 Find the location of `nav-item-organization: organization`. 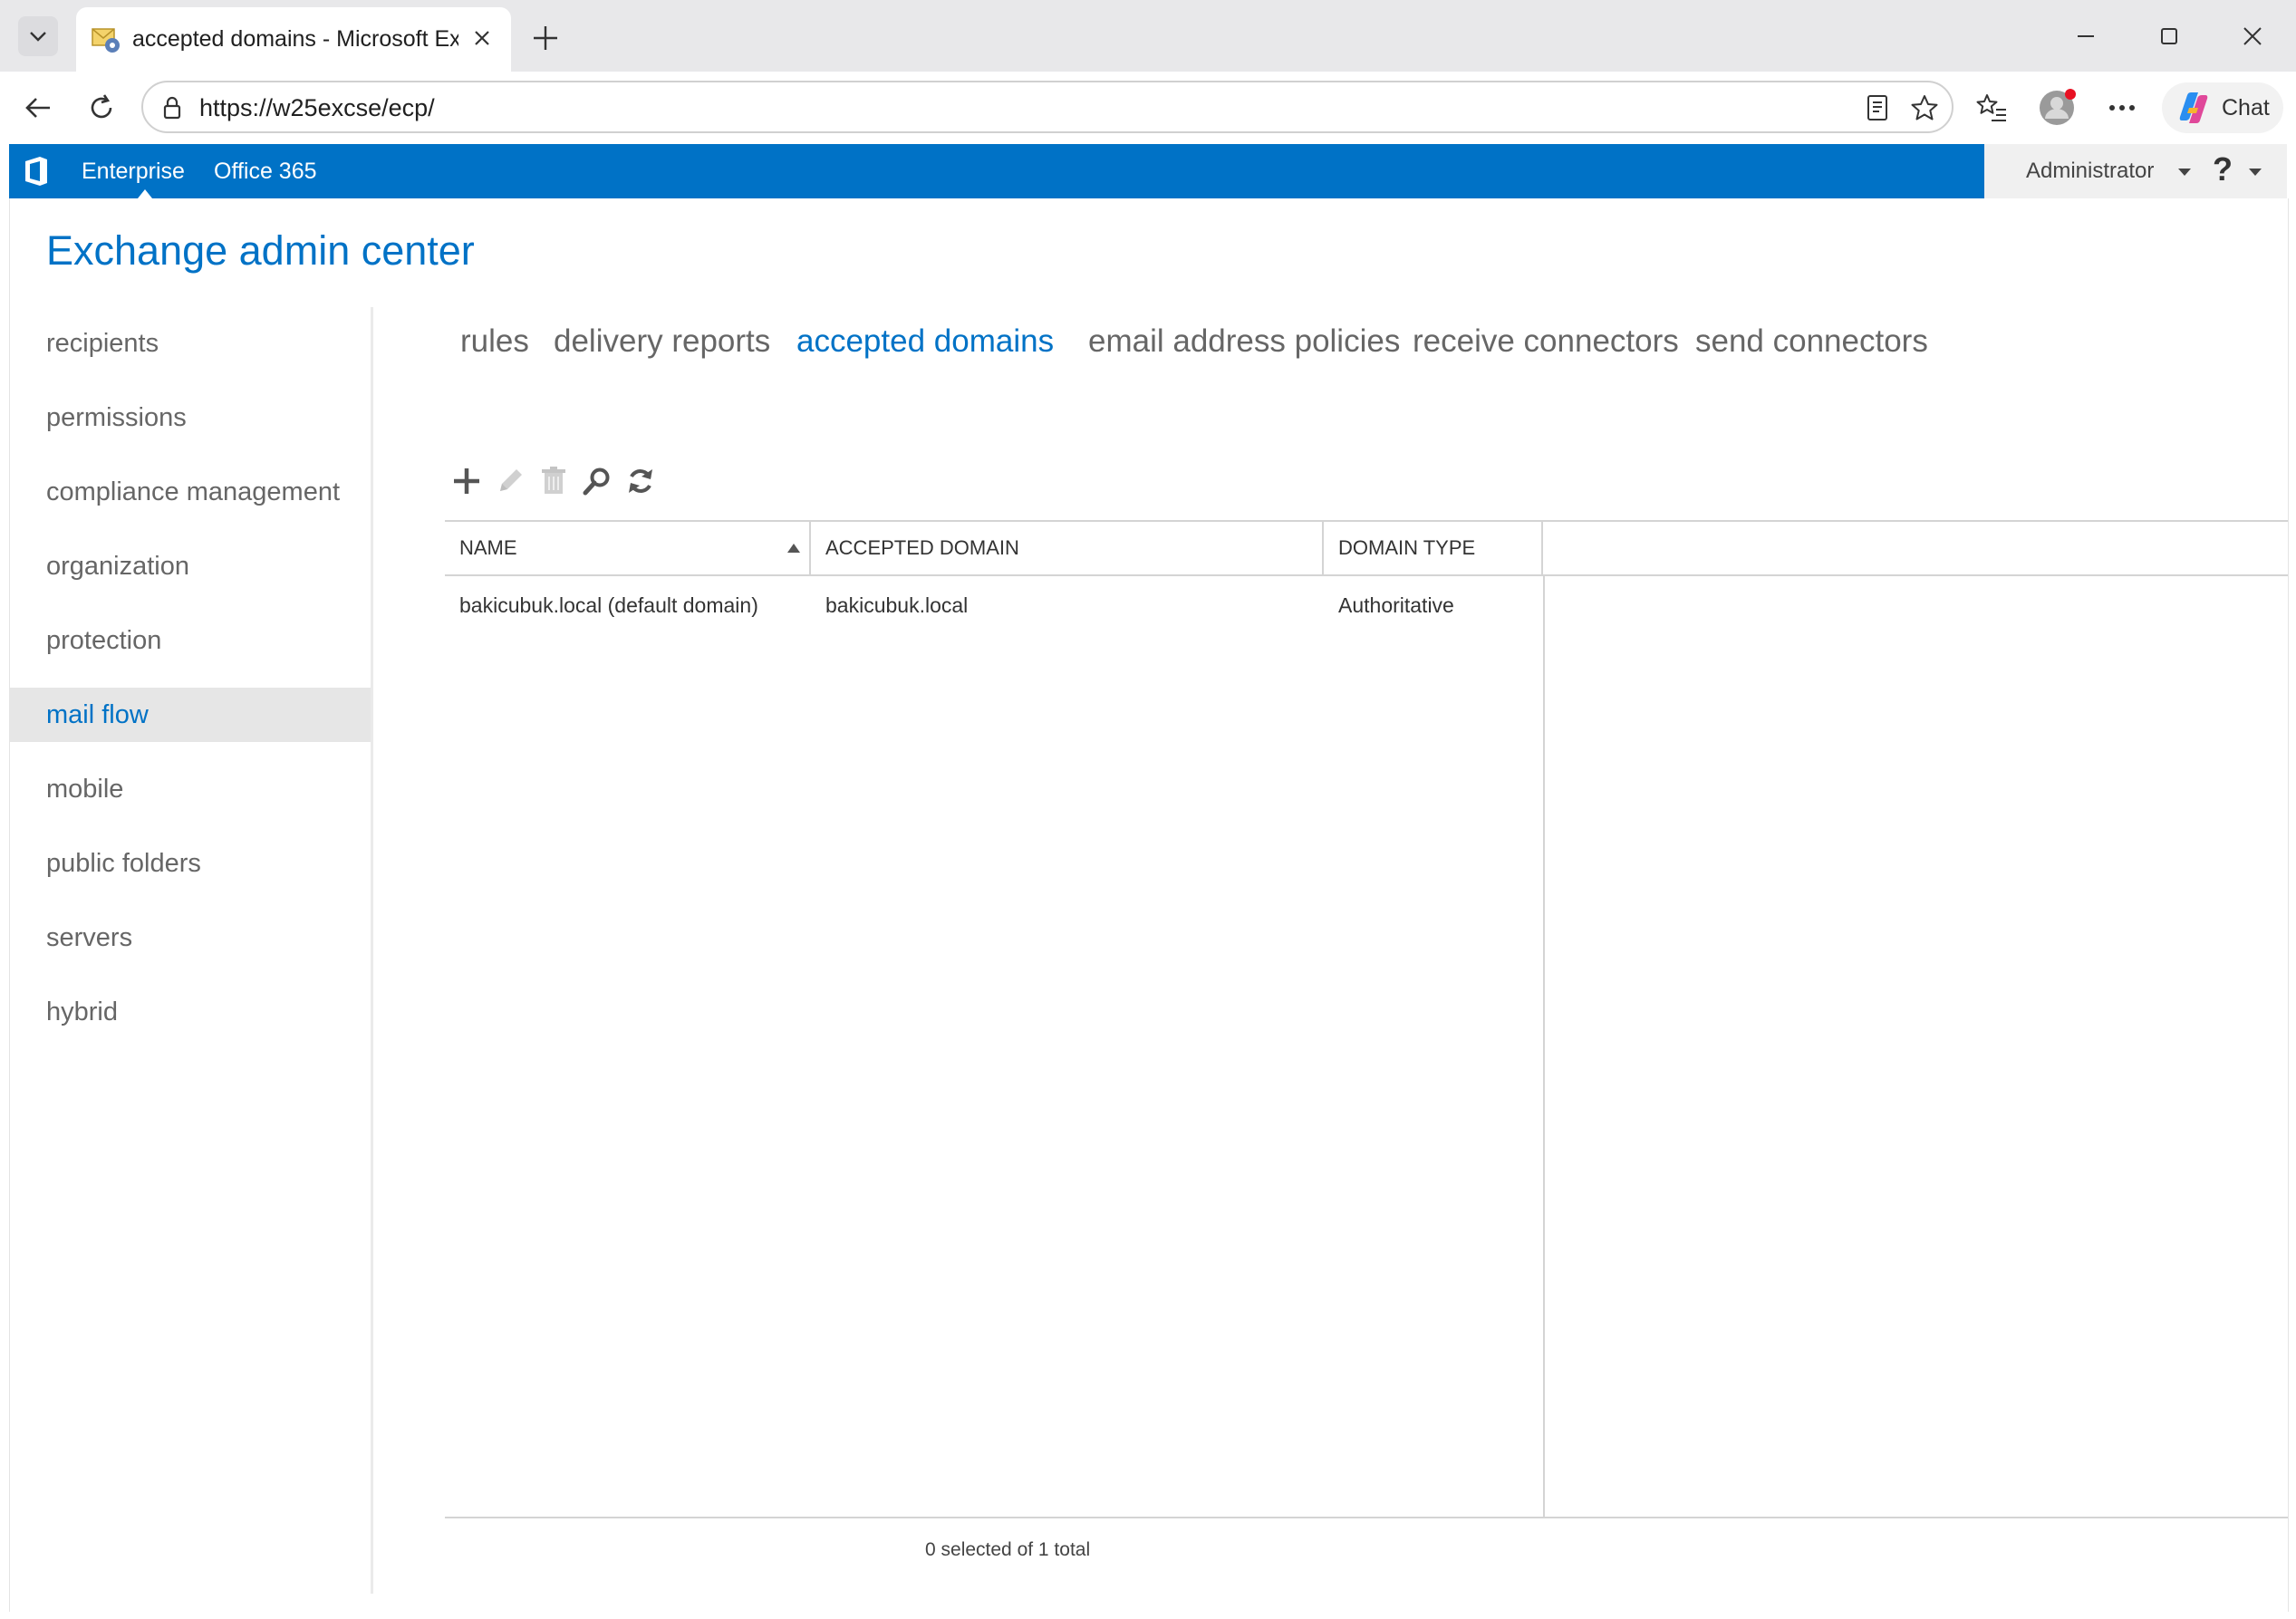

nav-item-organization: organization is located at coordinates (191, 566).